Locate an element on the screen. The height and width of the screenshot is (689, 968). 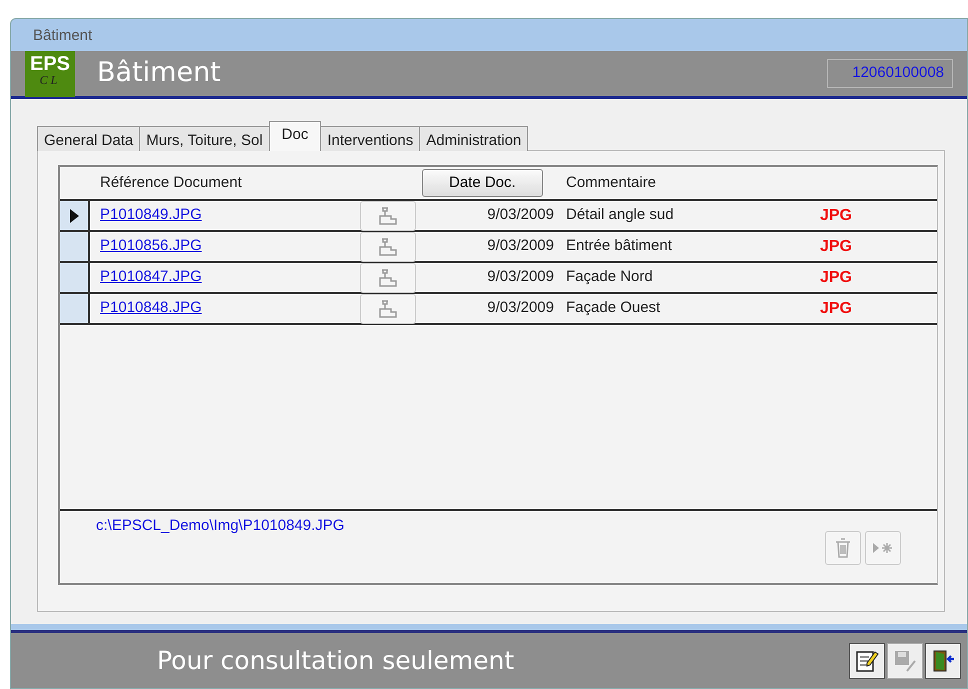
save-icon is located at coordinates (905, 660).